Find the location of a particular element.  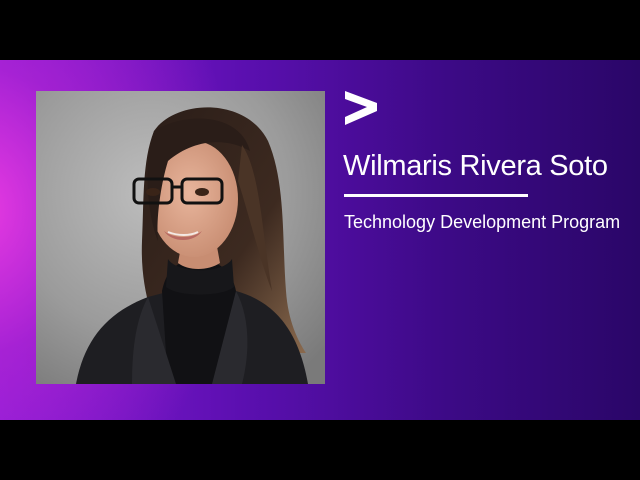

letterbox-bottom is located at coordinates (320, 450).